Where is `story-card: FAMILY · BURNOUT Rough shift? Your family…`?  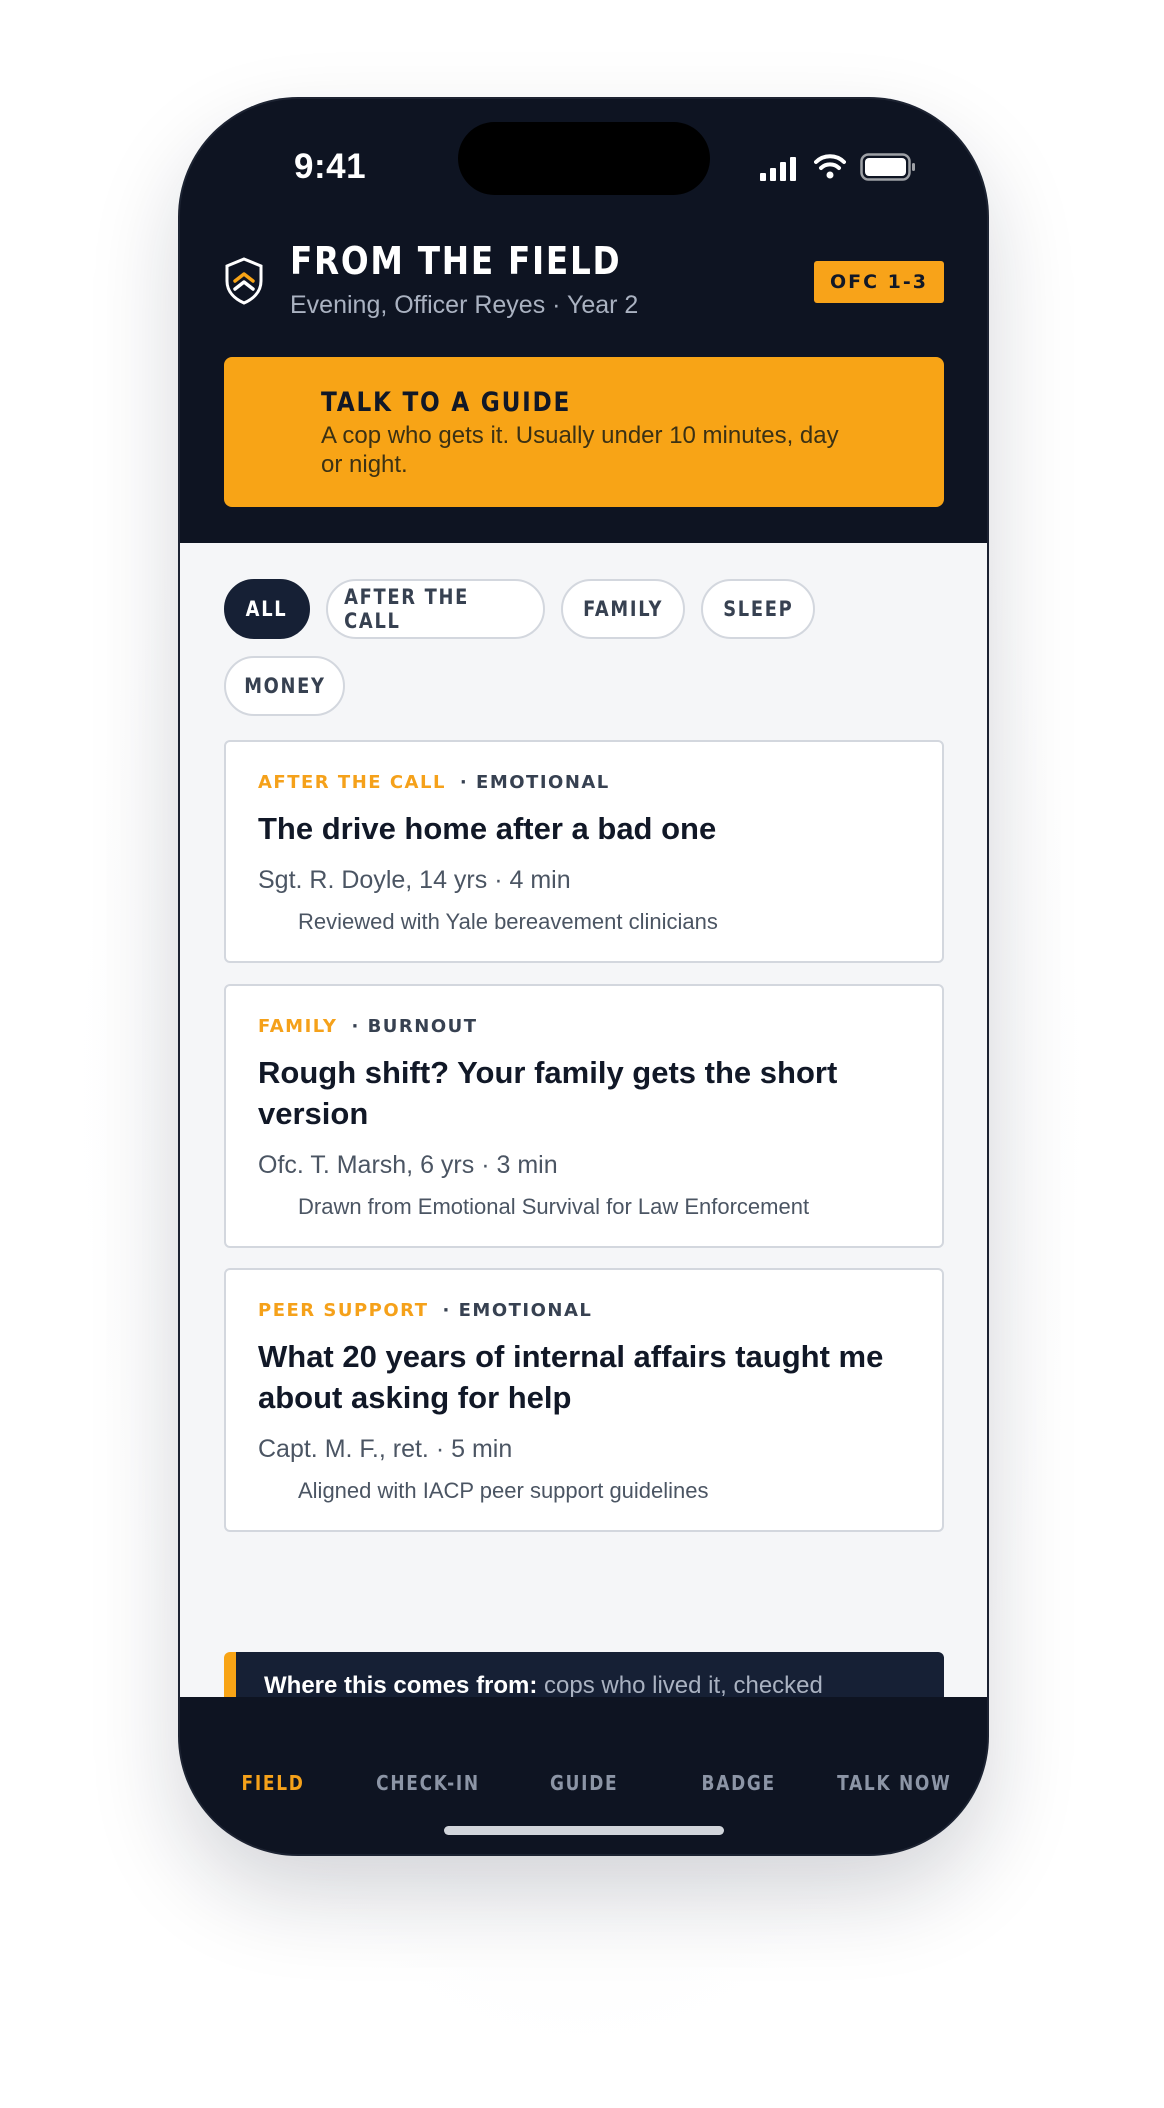
story-card: FAMILY · BURNOUT Rough shift? Your family… is located at coordinates (584, 1116).